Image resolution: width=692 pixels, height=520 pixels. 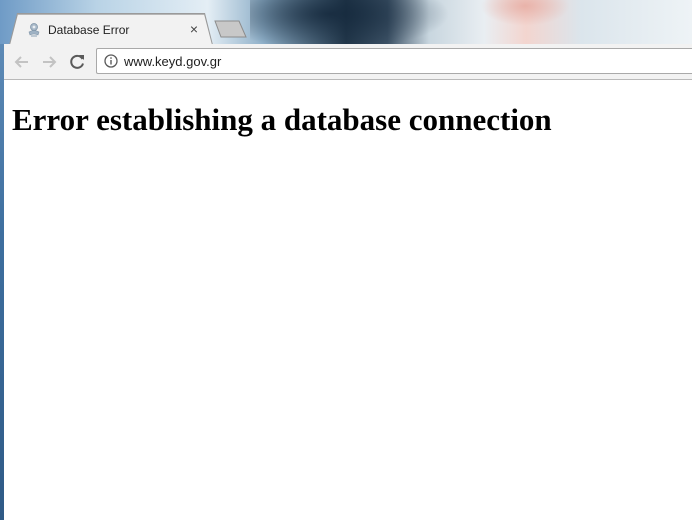 What do you see at coordinates (49, 62) in the screenshot?
I see `forward-arrow-icon` at bounding box center [49, 62].